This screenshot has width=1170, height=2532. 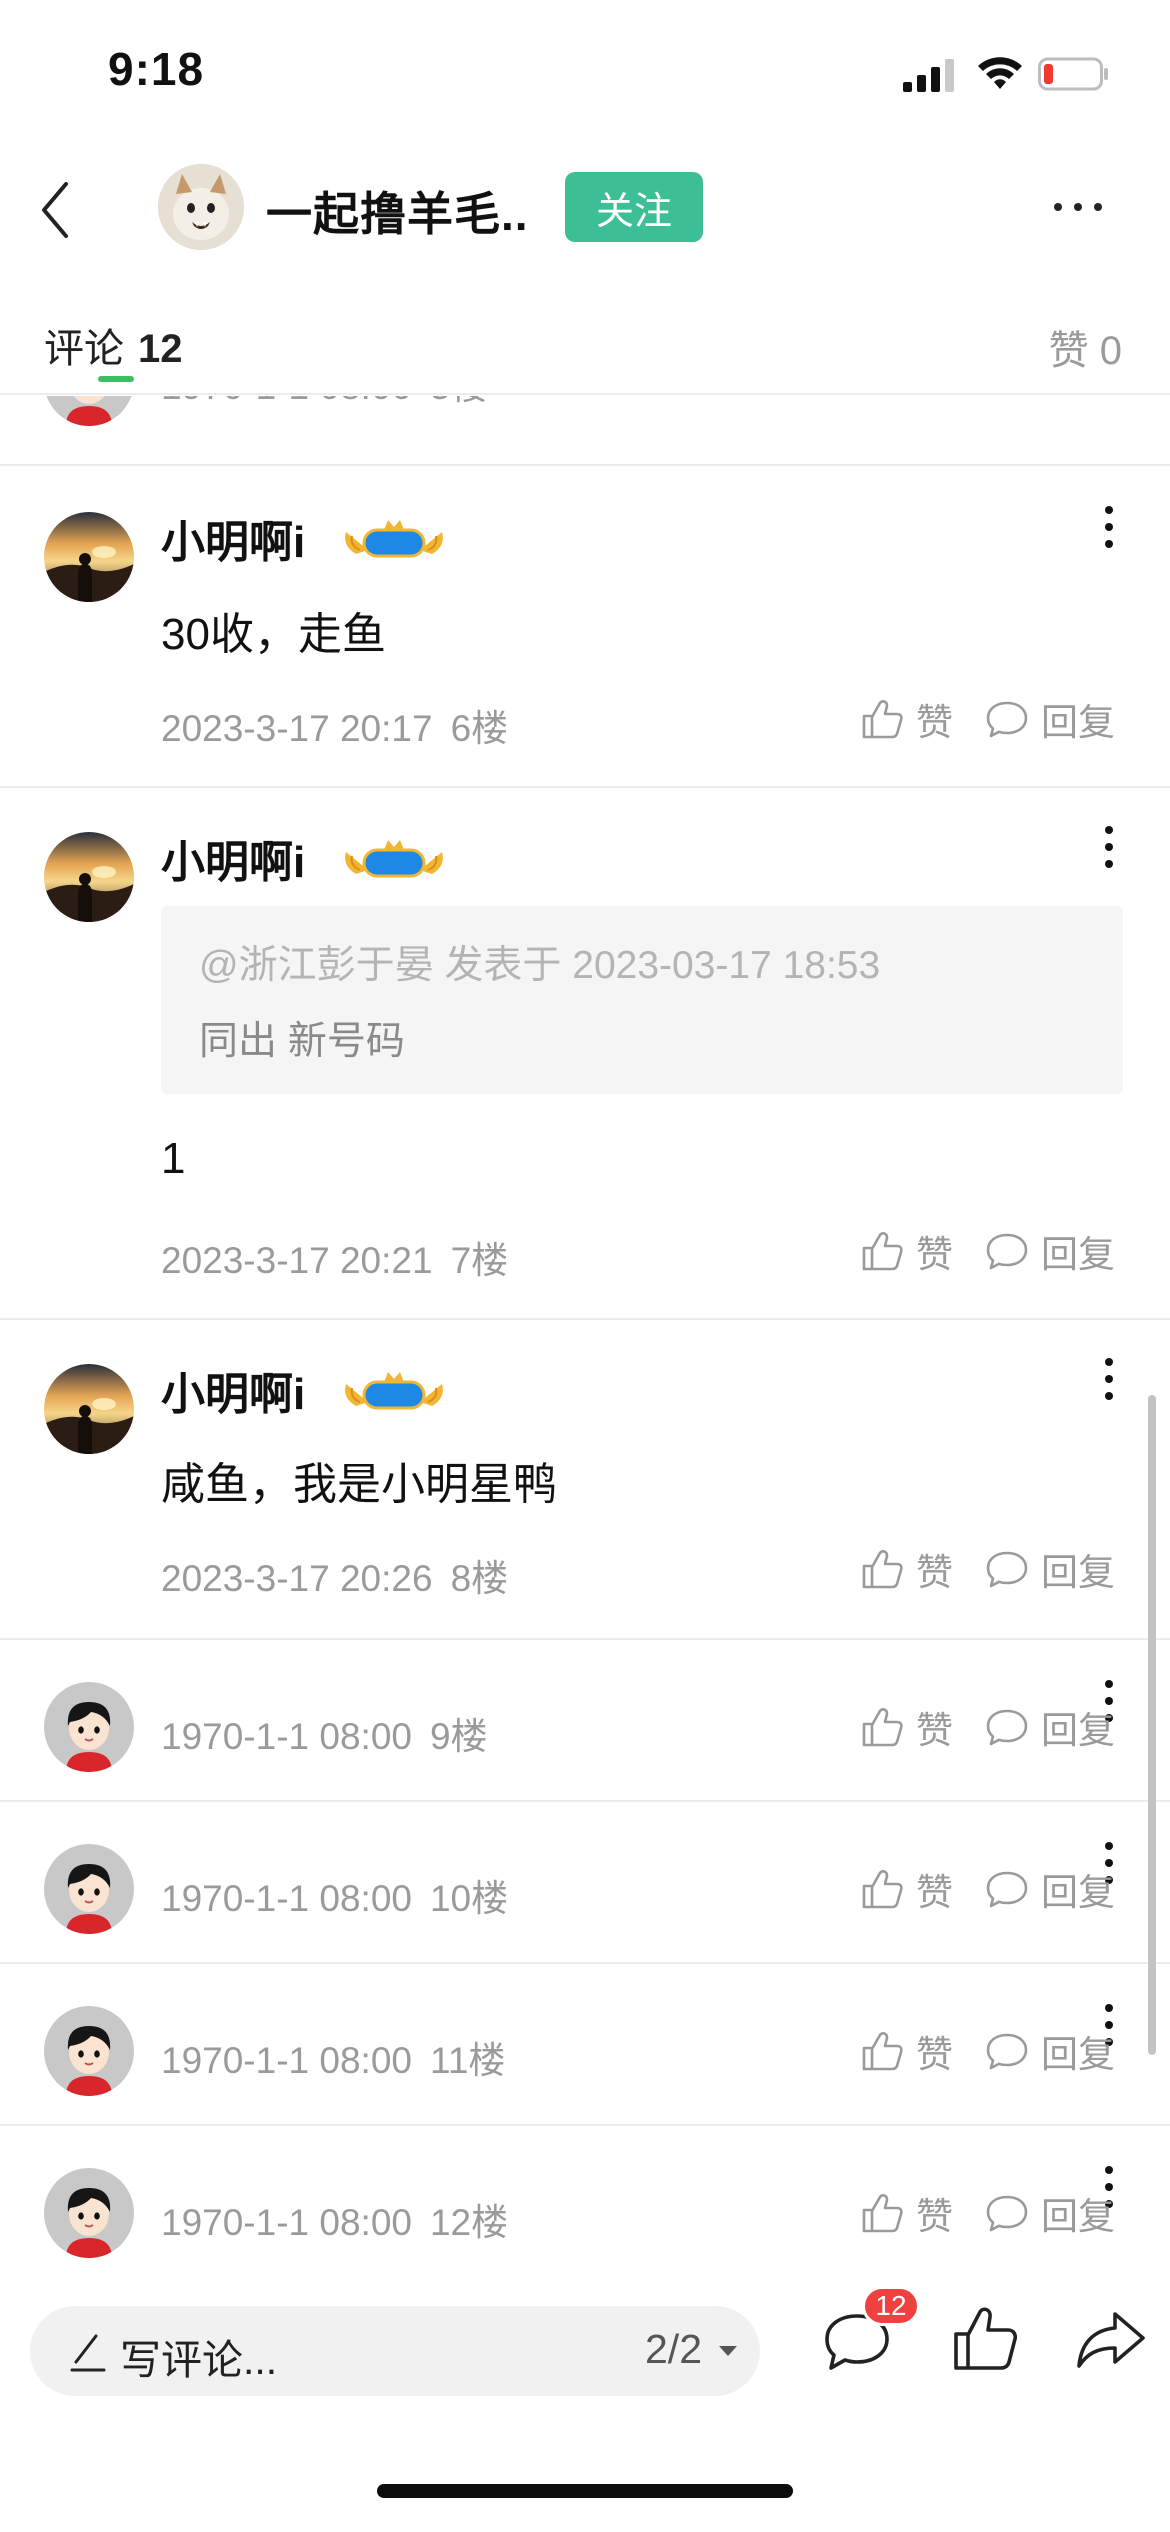 What do you see at coordinates (458, 1736) in the screenshot?
I see `comment-floor: 9楼` at bounding box center [458, 1736].